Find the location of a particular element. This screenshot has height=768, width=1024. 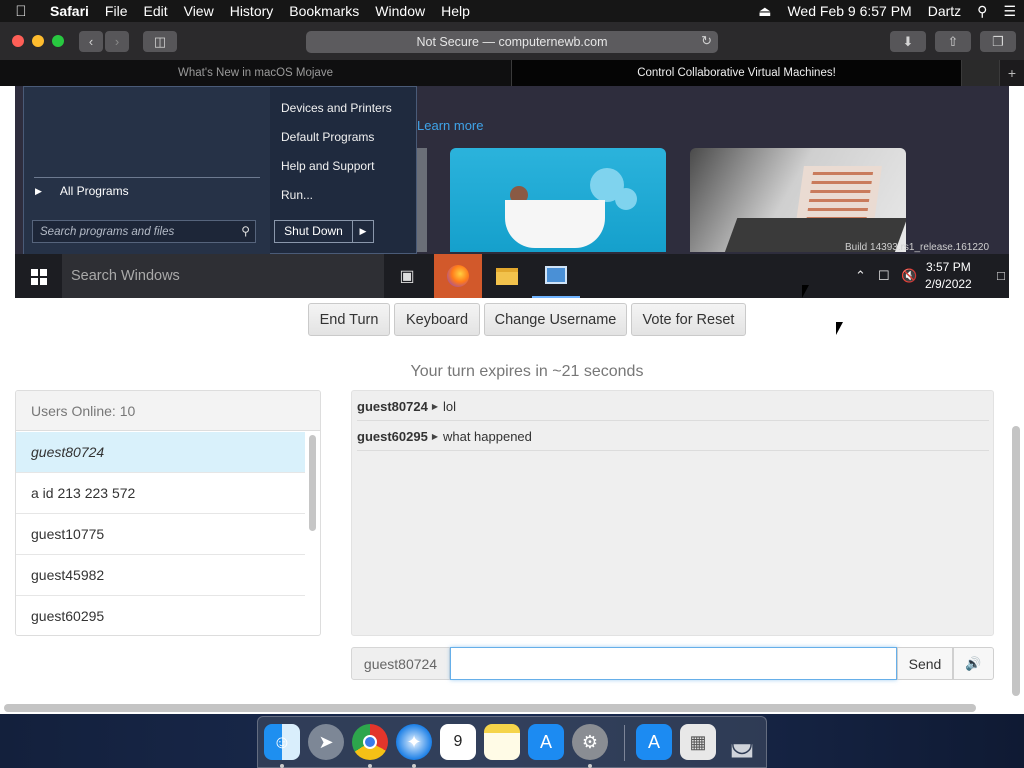

chat-message-user: guest60295 is located at coordinates (392, 436).